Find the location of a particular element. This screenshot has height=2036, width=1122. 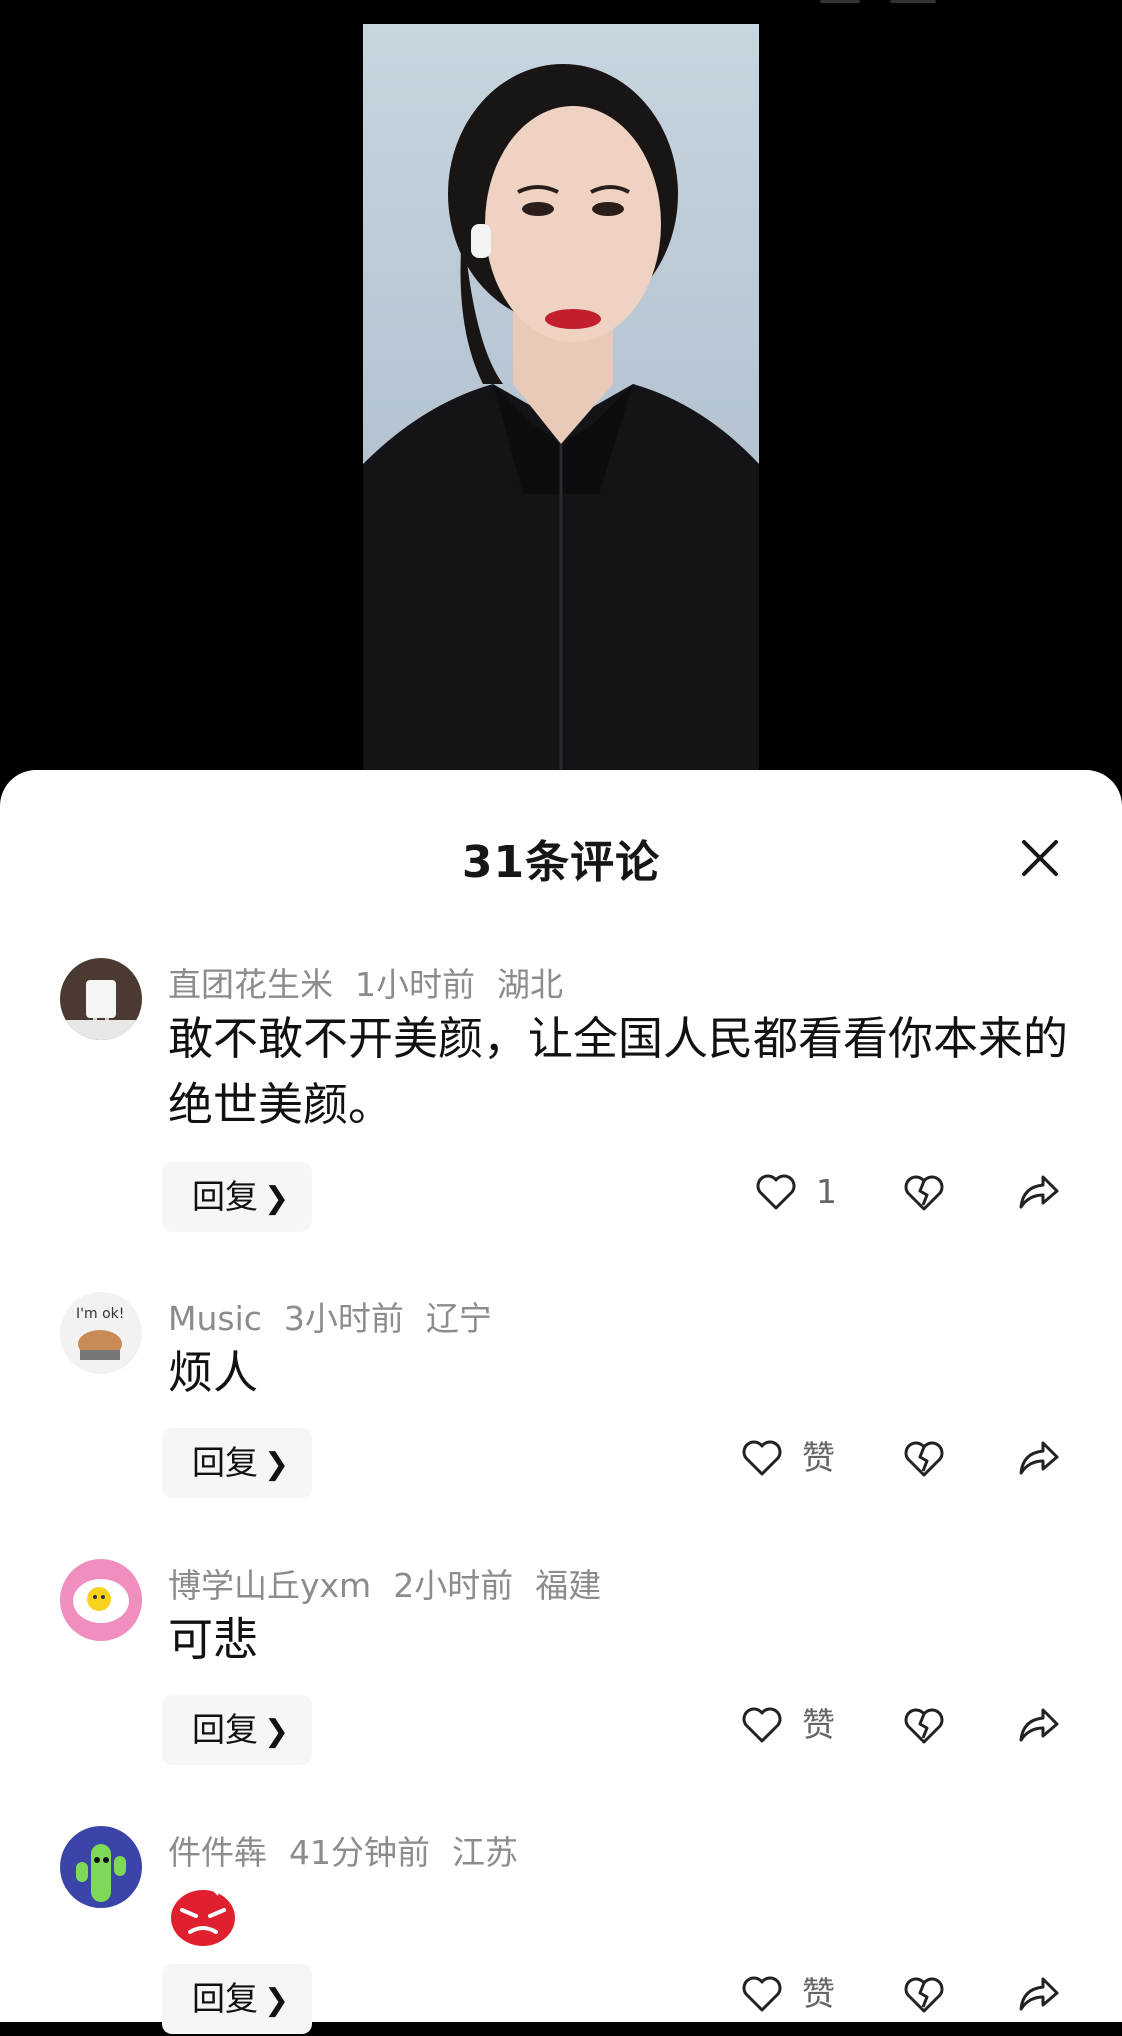

location: 辽宁 is located at coordinates (458, 1318).